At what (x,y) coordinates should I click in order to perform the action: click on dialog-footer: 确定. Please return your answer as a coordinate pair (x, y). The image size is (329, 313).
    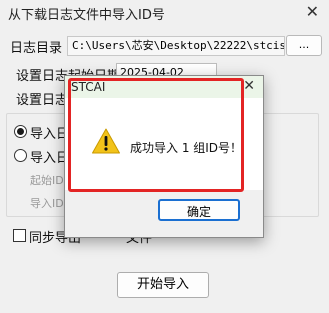
    Looking at the image, I should click on (164, 213).